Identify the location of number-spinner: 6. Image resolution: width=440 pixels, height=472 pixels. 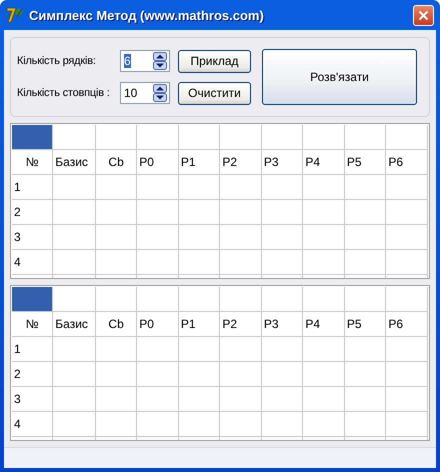
(145, 61).